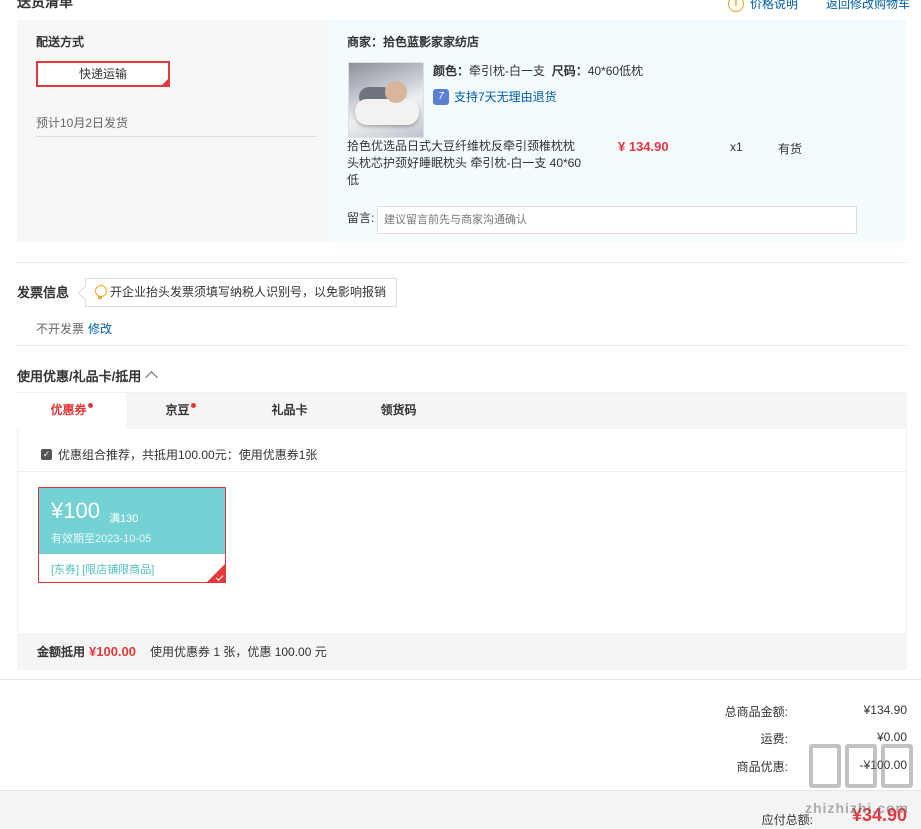  Describe the element at coordinates (45, 5) in the screenshot. I see `section-title-shipping-list: 送货清单` at that location.